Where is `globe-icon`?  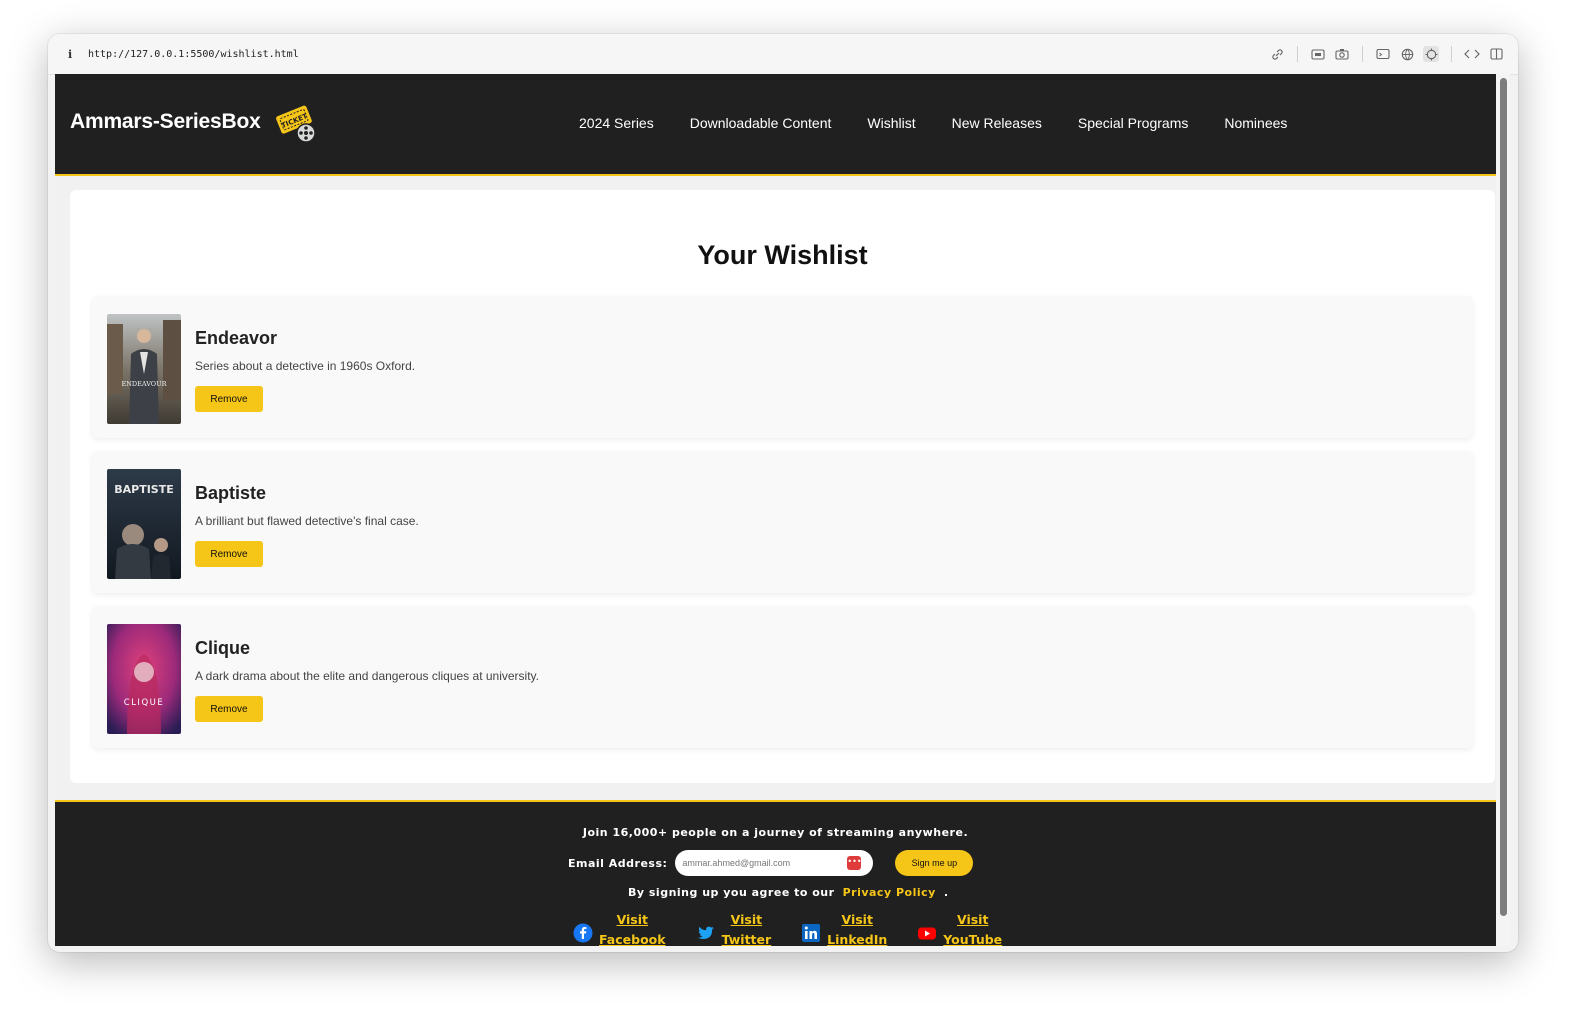
globe-icon is located at coordinates (1407, 54).